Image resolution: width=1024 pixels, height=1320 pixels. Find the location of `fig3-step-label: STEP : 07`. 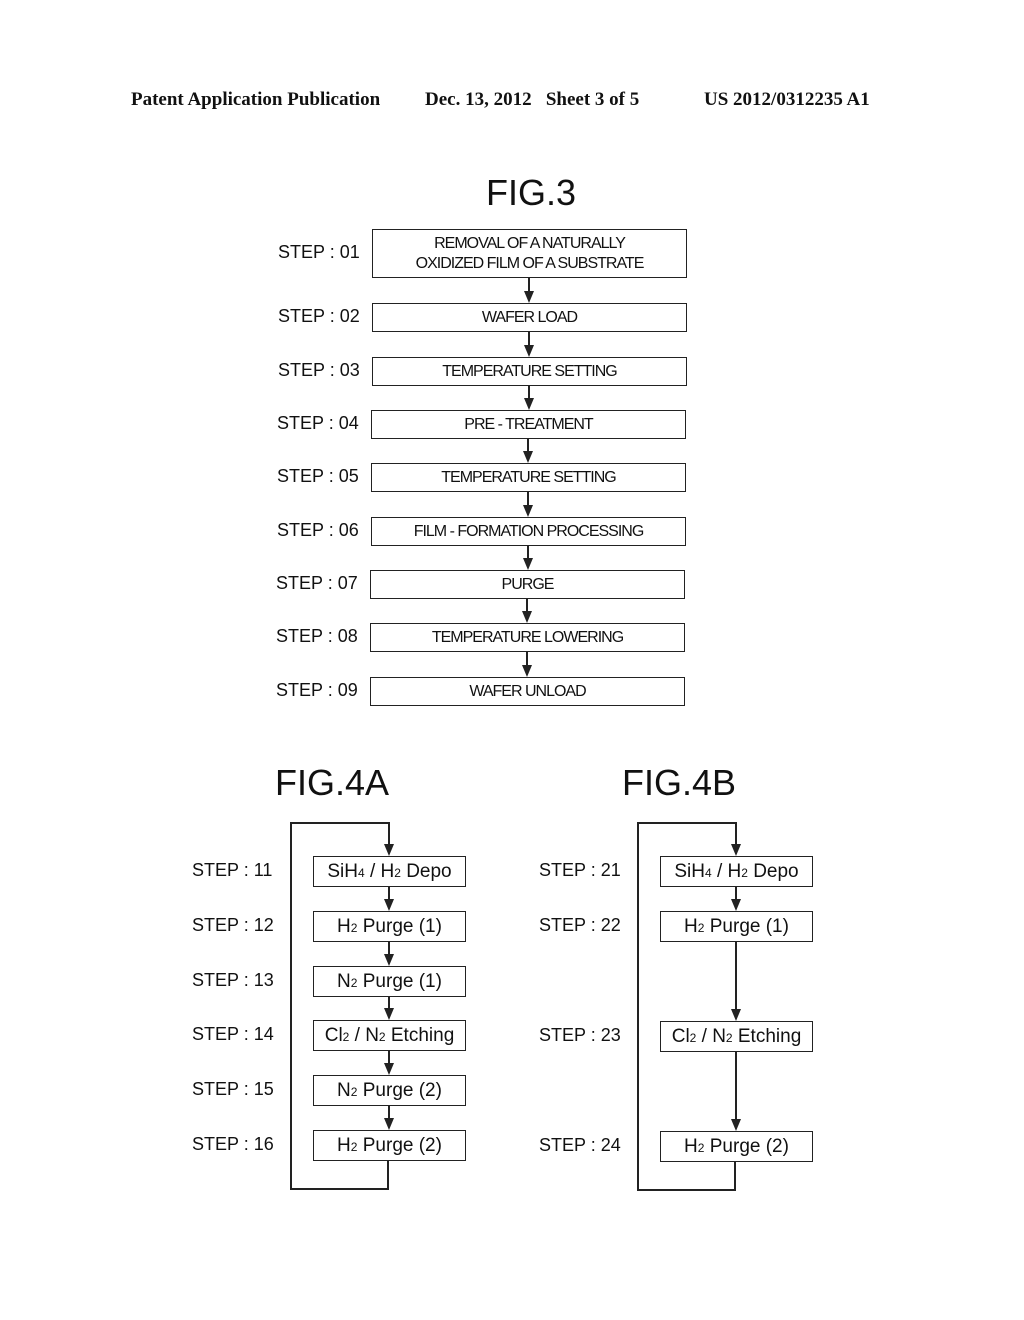

fig3-step-label: STEP : 07 is located at coordinates (317, 582).